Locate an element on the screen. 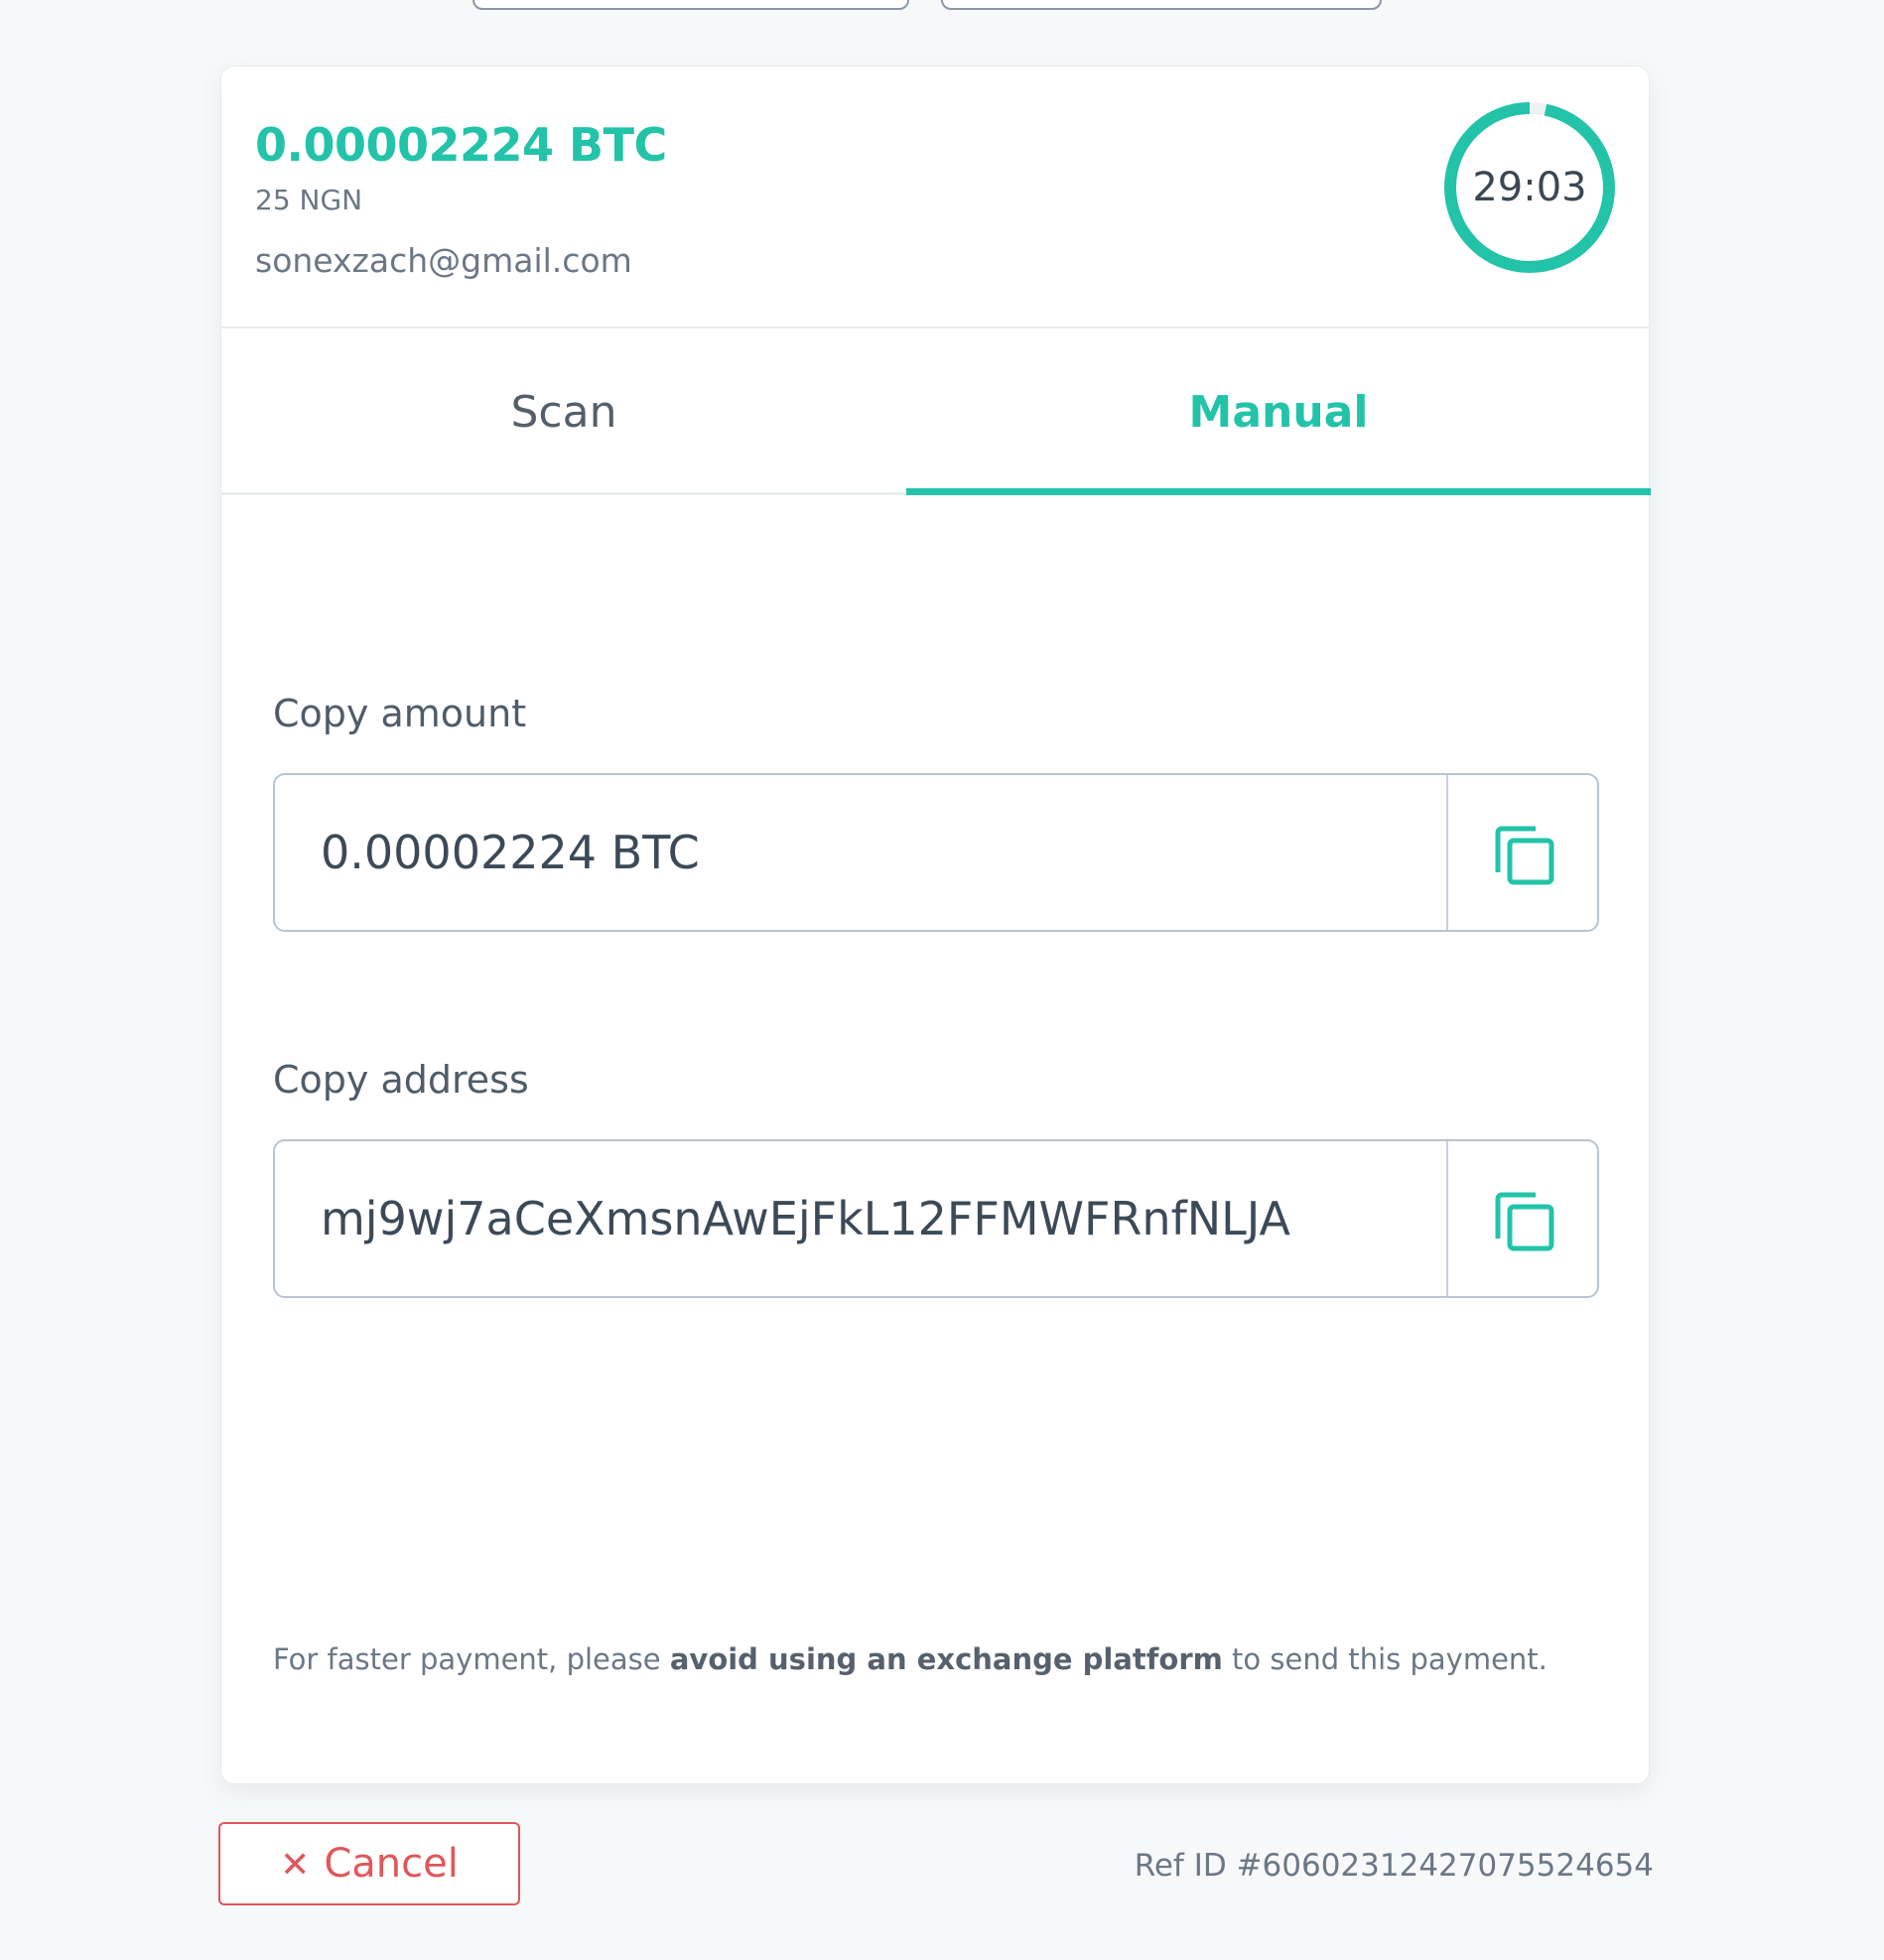 The height and width of the screenshot is (1960, 1884). previous-section-button-right is located at coordinates (1161, 5).